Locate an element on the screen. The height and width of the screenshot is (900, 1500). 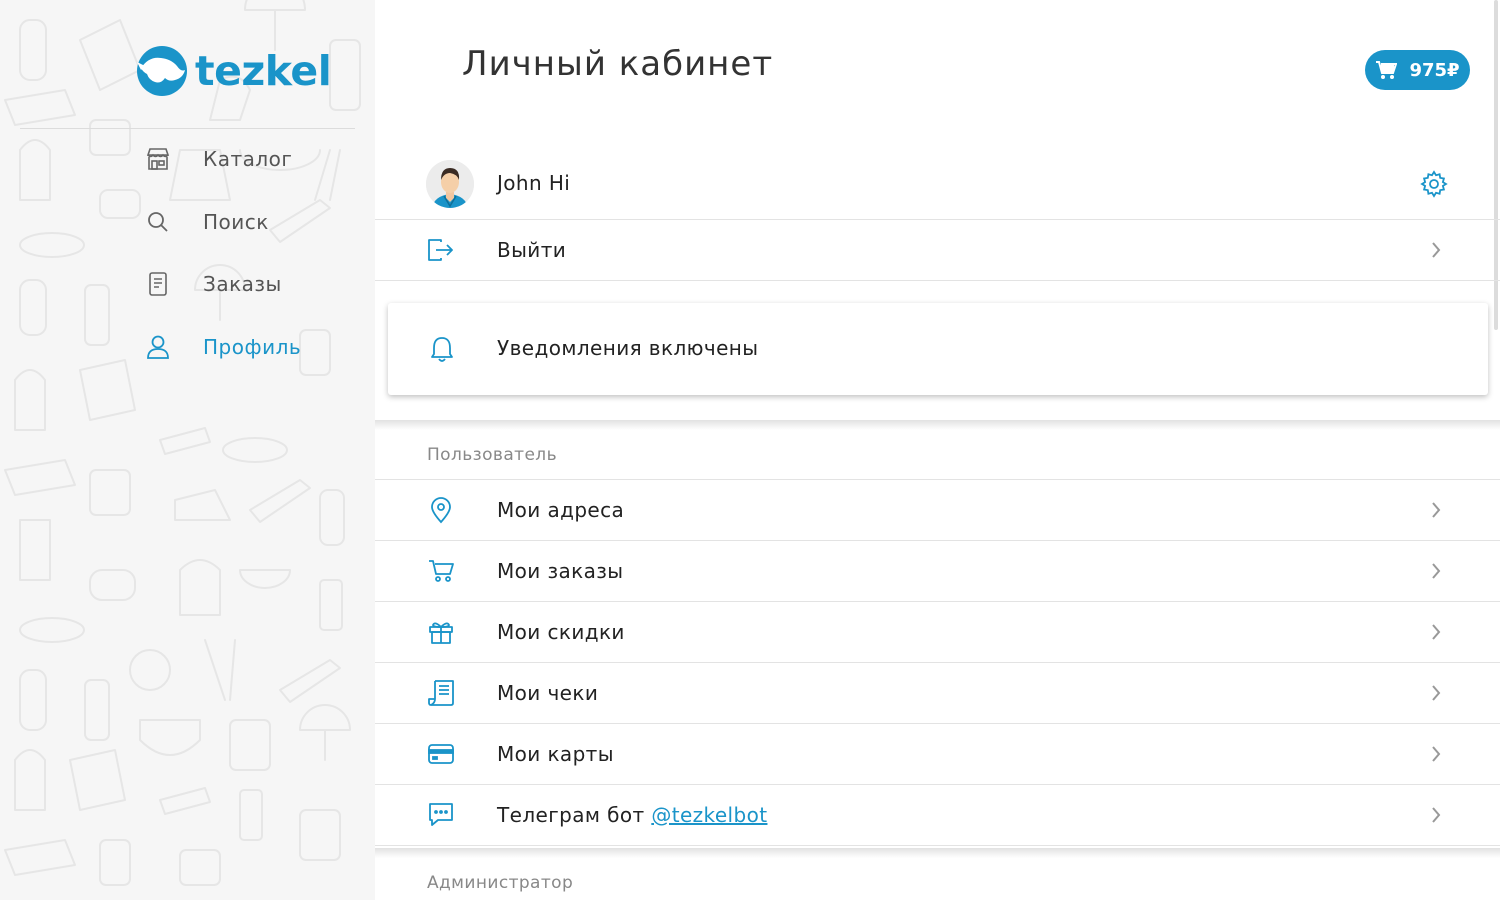
cart-button: 975₽ is located at coordinates (1417, 70).